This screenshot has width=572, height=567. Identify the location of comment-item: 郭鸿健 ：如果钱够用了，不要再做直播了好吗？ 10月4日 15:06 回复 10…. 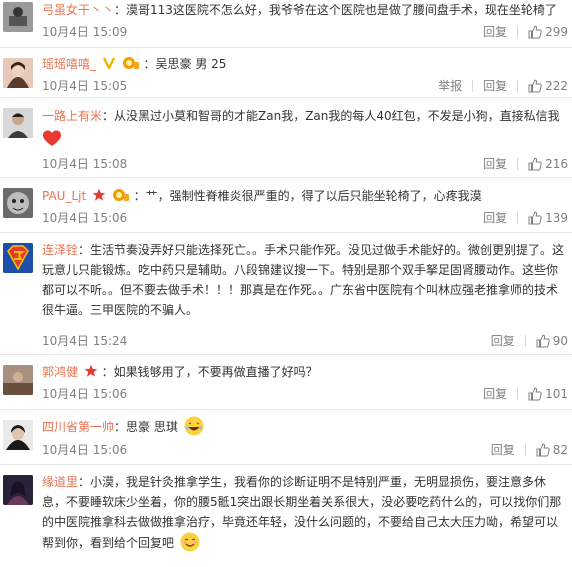
(286, 382).